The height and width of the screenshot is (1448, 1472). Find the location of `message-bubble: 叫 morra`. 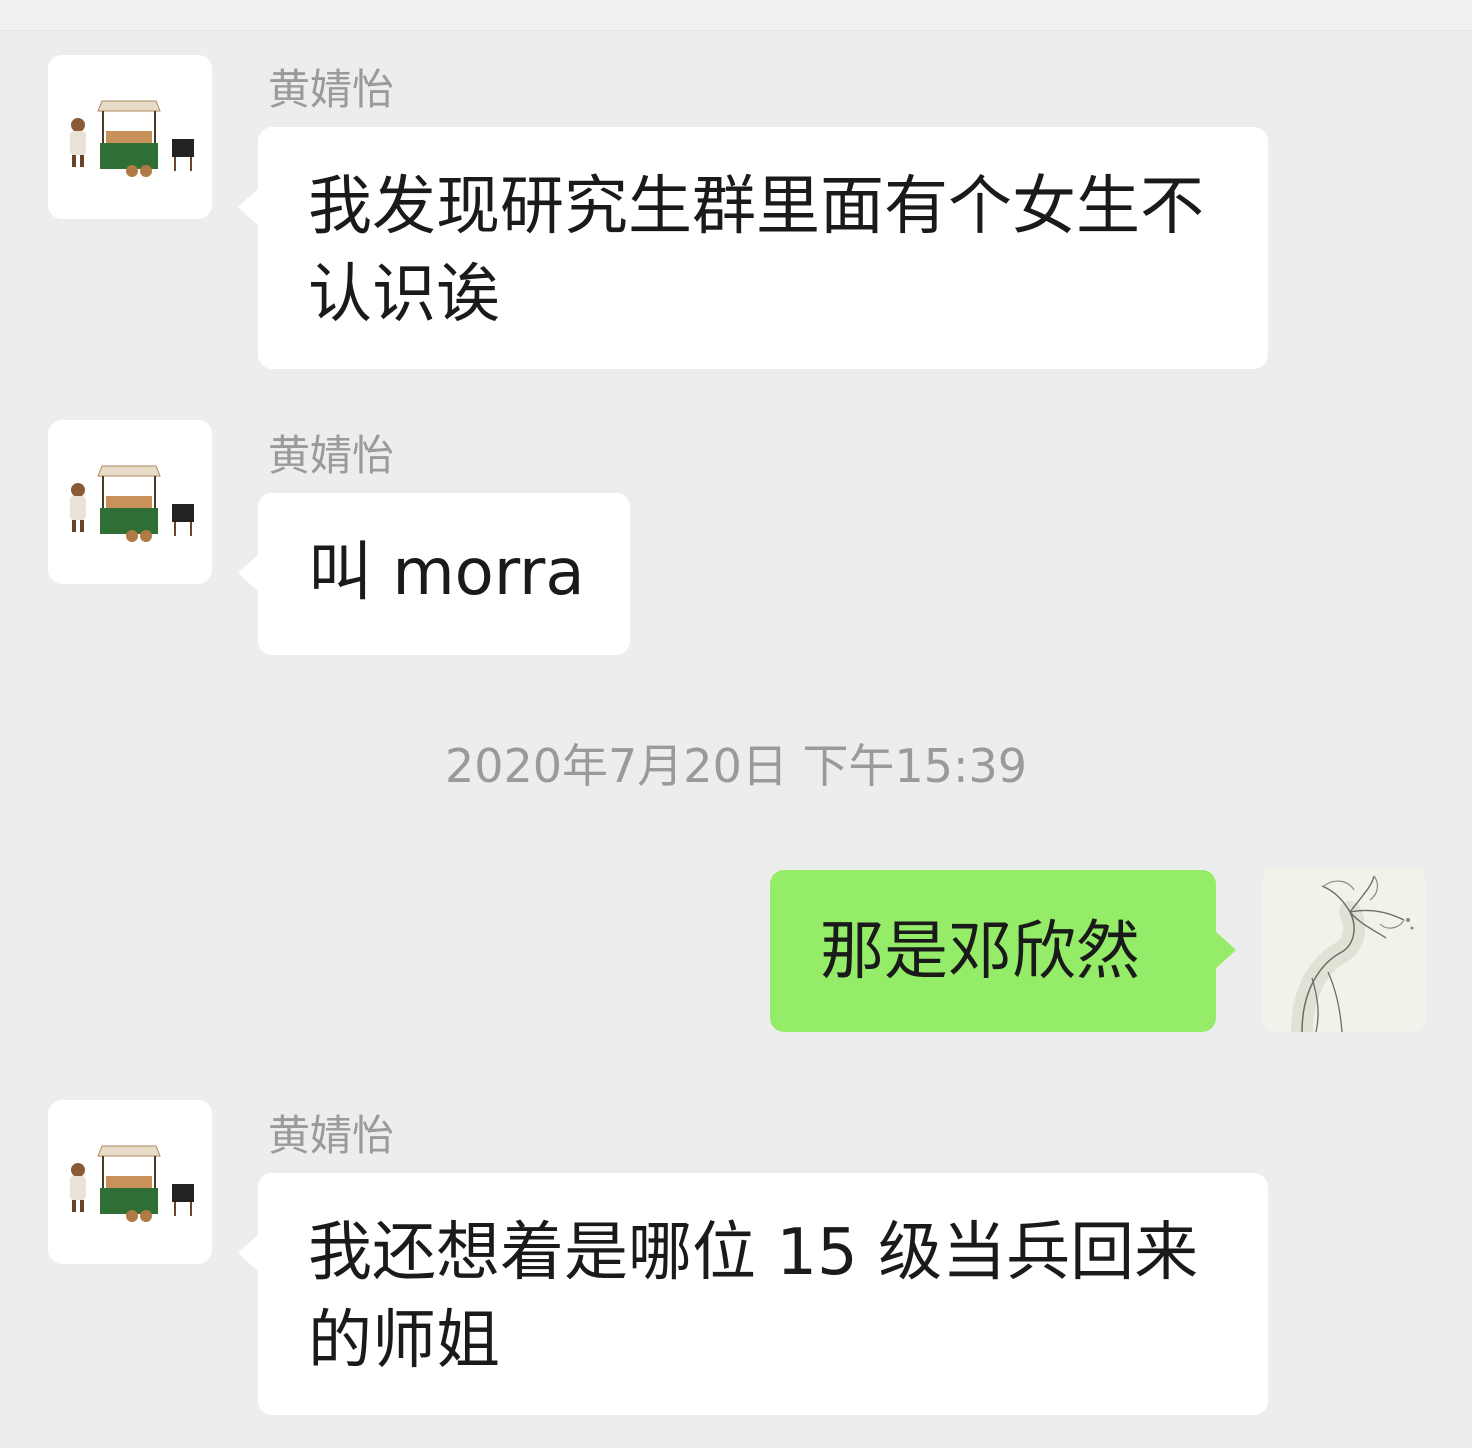

message-bubble: 叫 morra is located at coordinates (434, 574).